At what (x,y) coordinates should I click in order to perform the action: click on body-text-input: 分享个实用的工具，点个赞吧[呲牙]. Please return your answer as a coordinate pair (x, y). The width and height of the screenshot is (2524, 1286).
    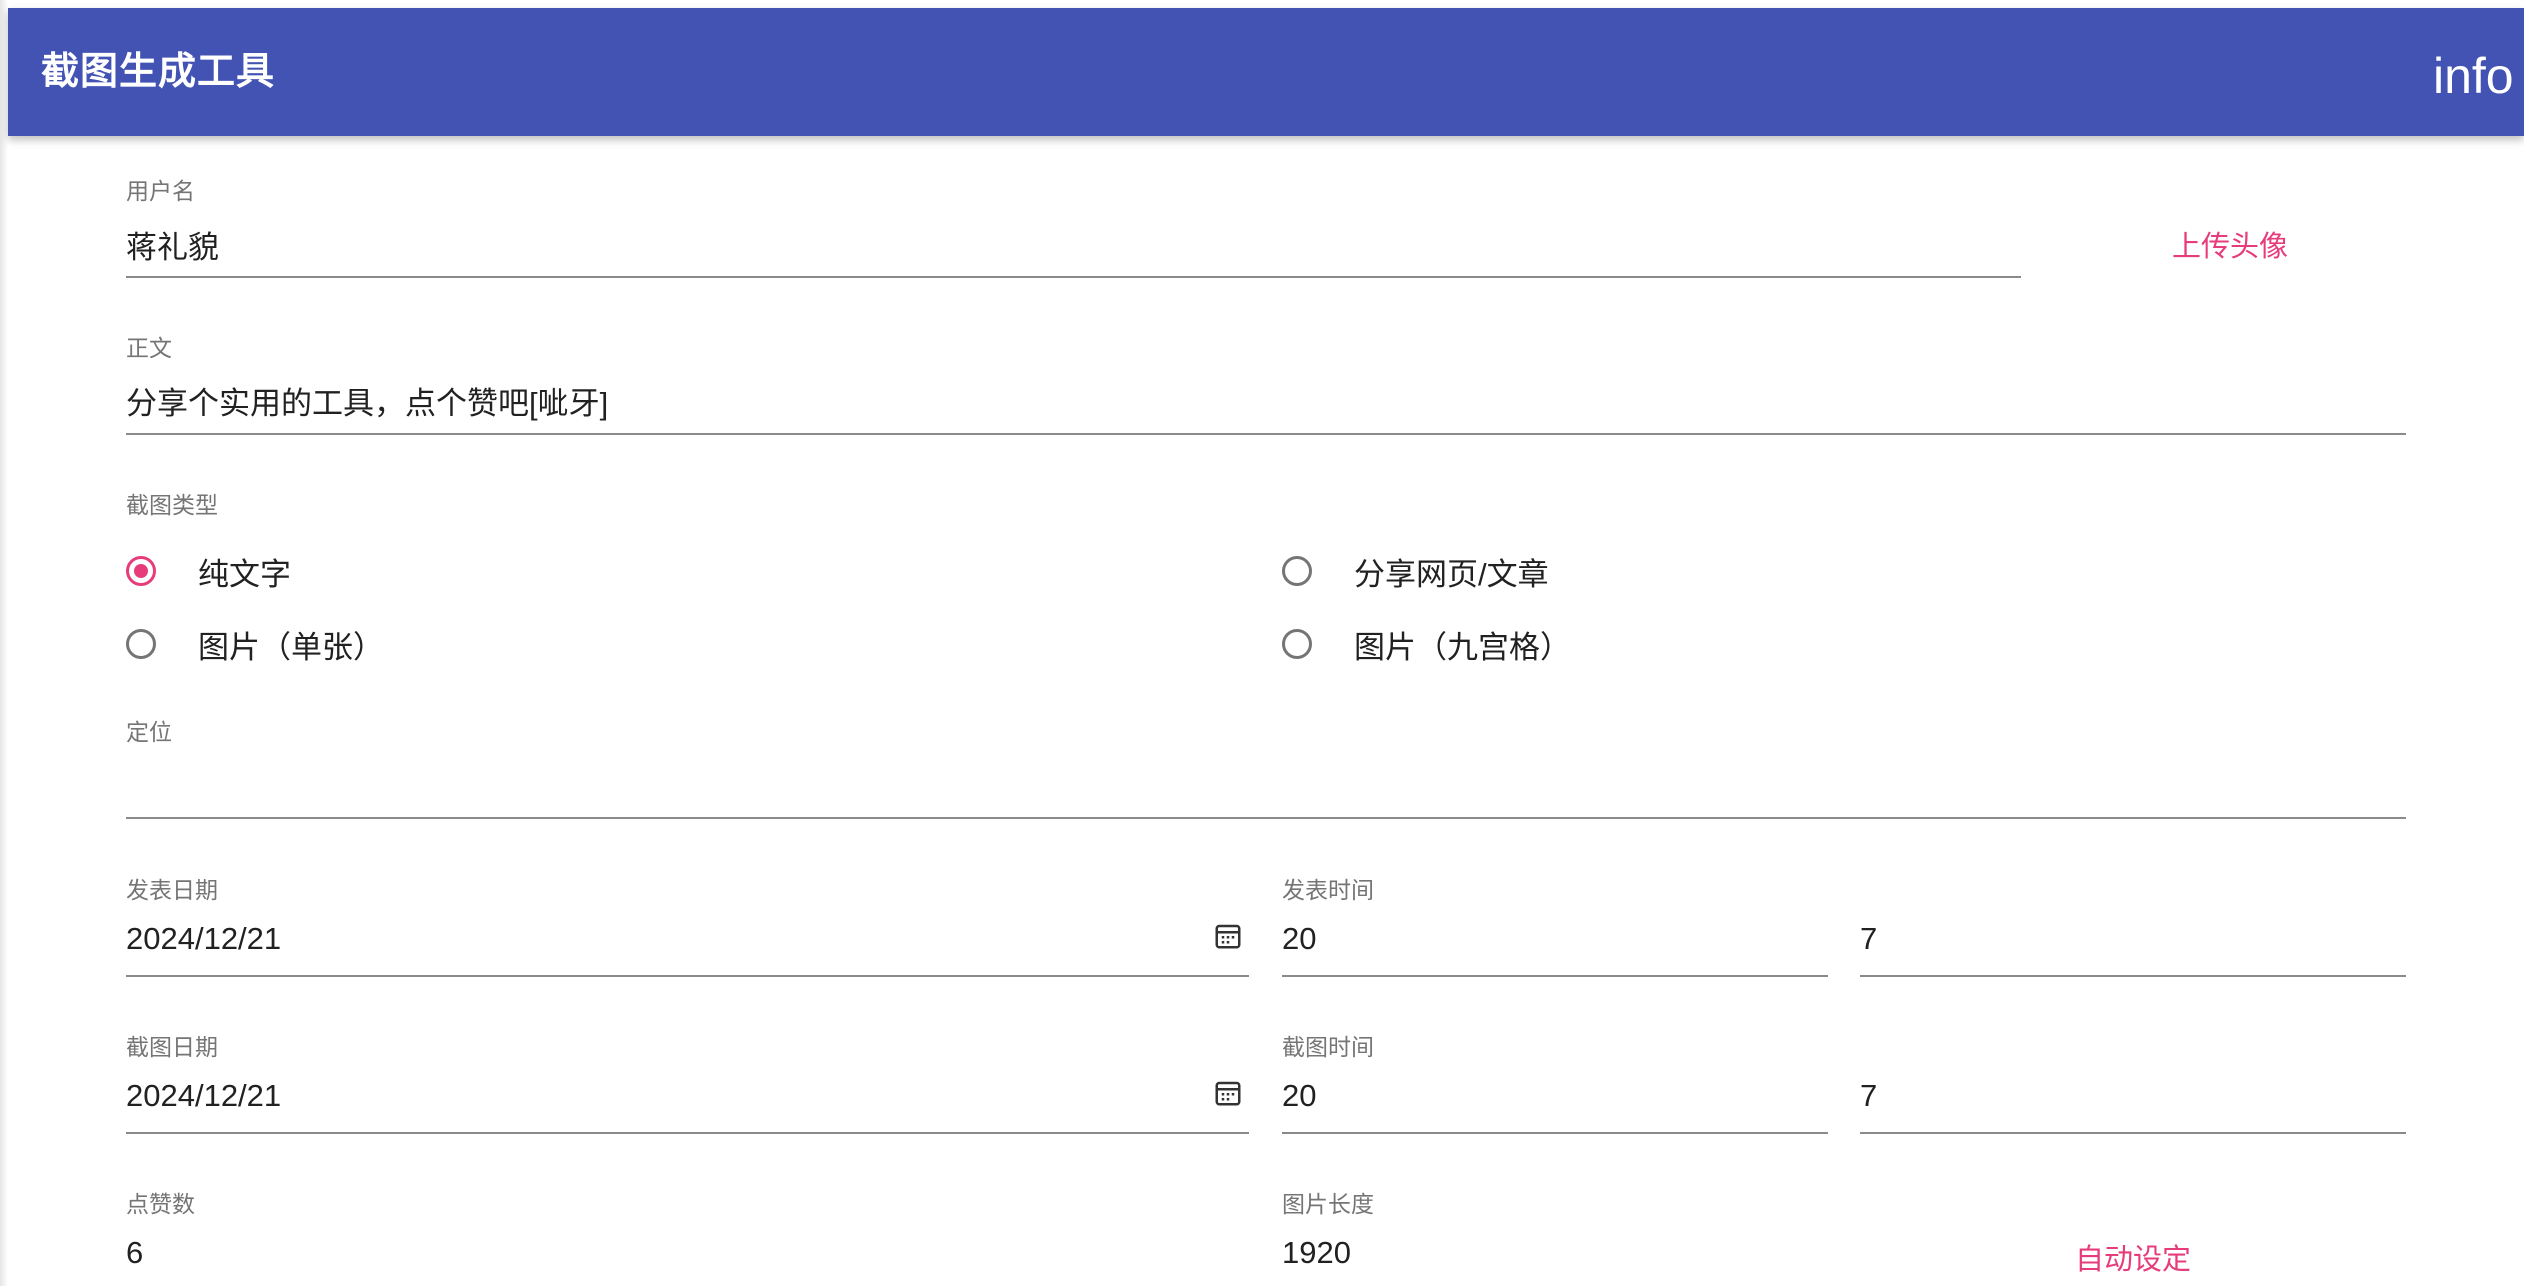
    Looking at the image, I should click on (367, 400).